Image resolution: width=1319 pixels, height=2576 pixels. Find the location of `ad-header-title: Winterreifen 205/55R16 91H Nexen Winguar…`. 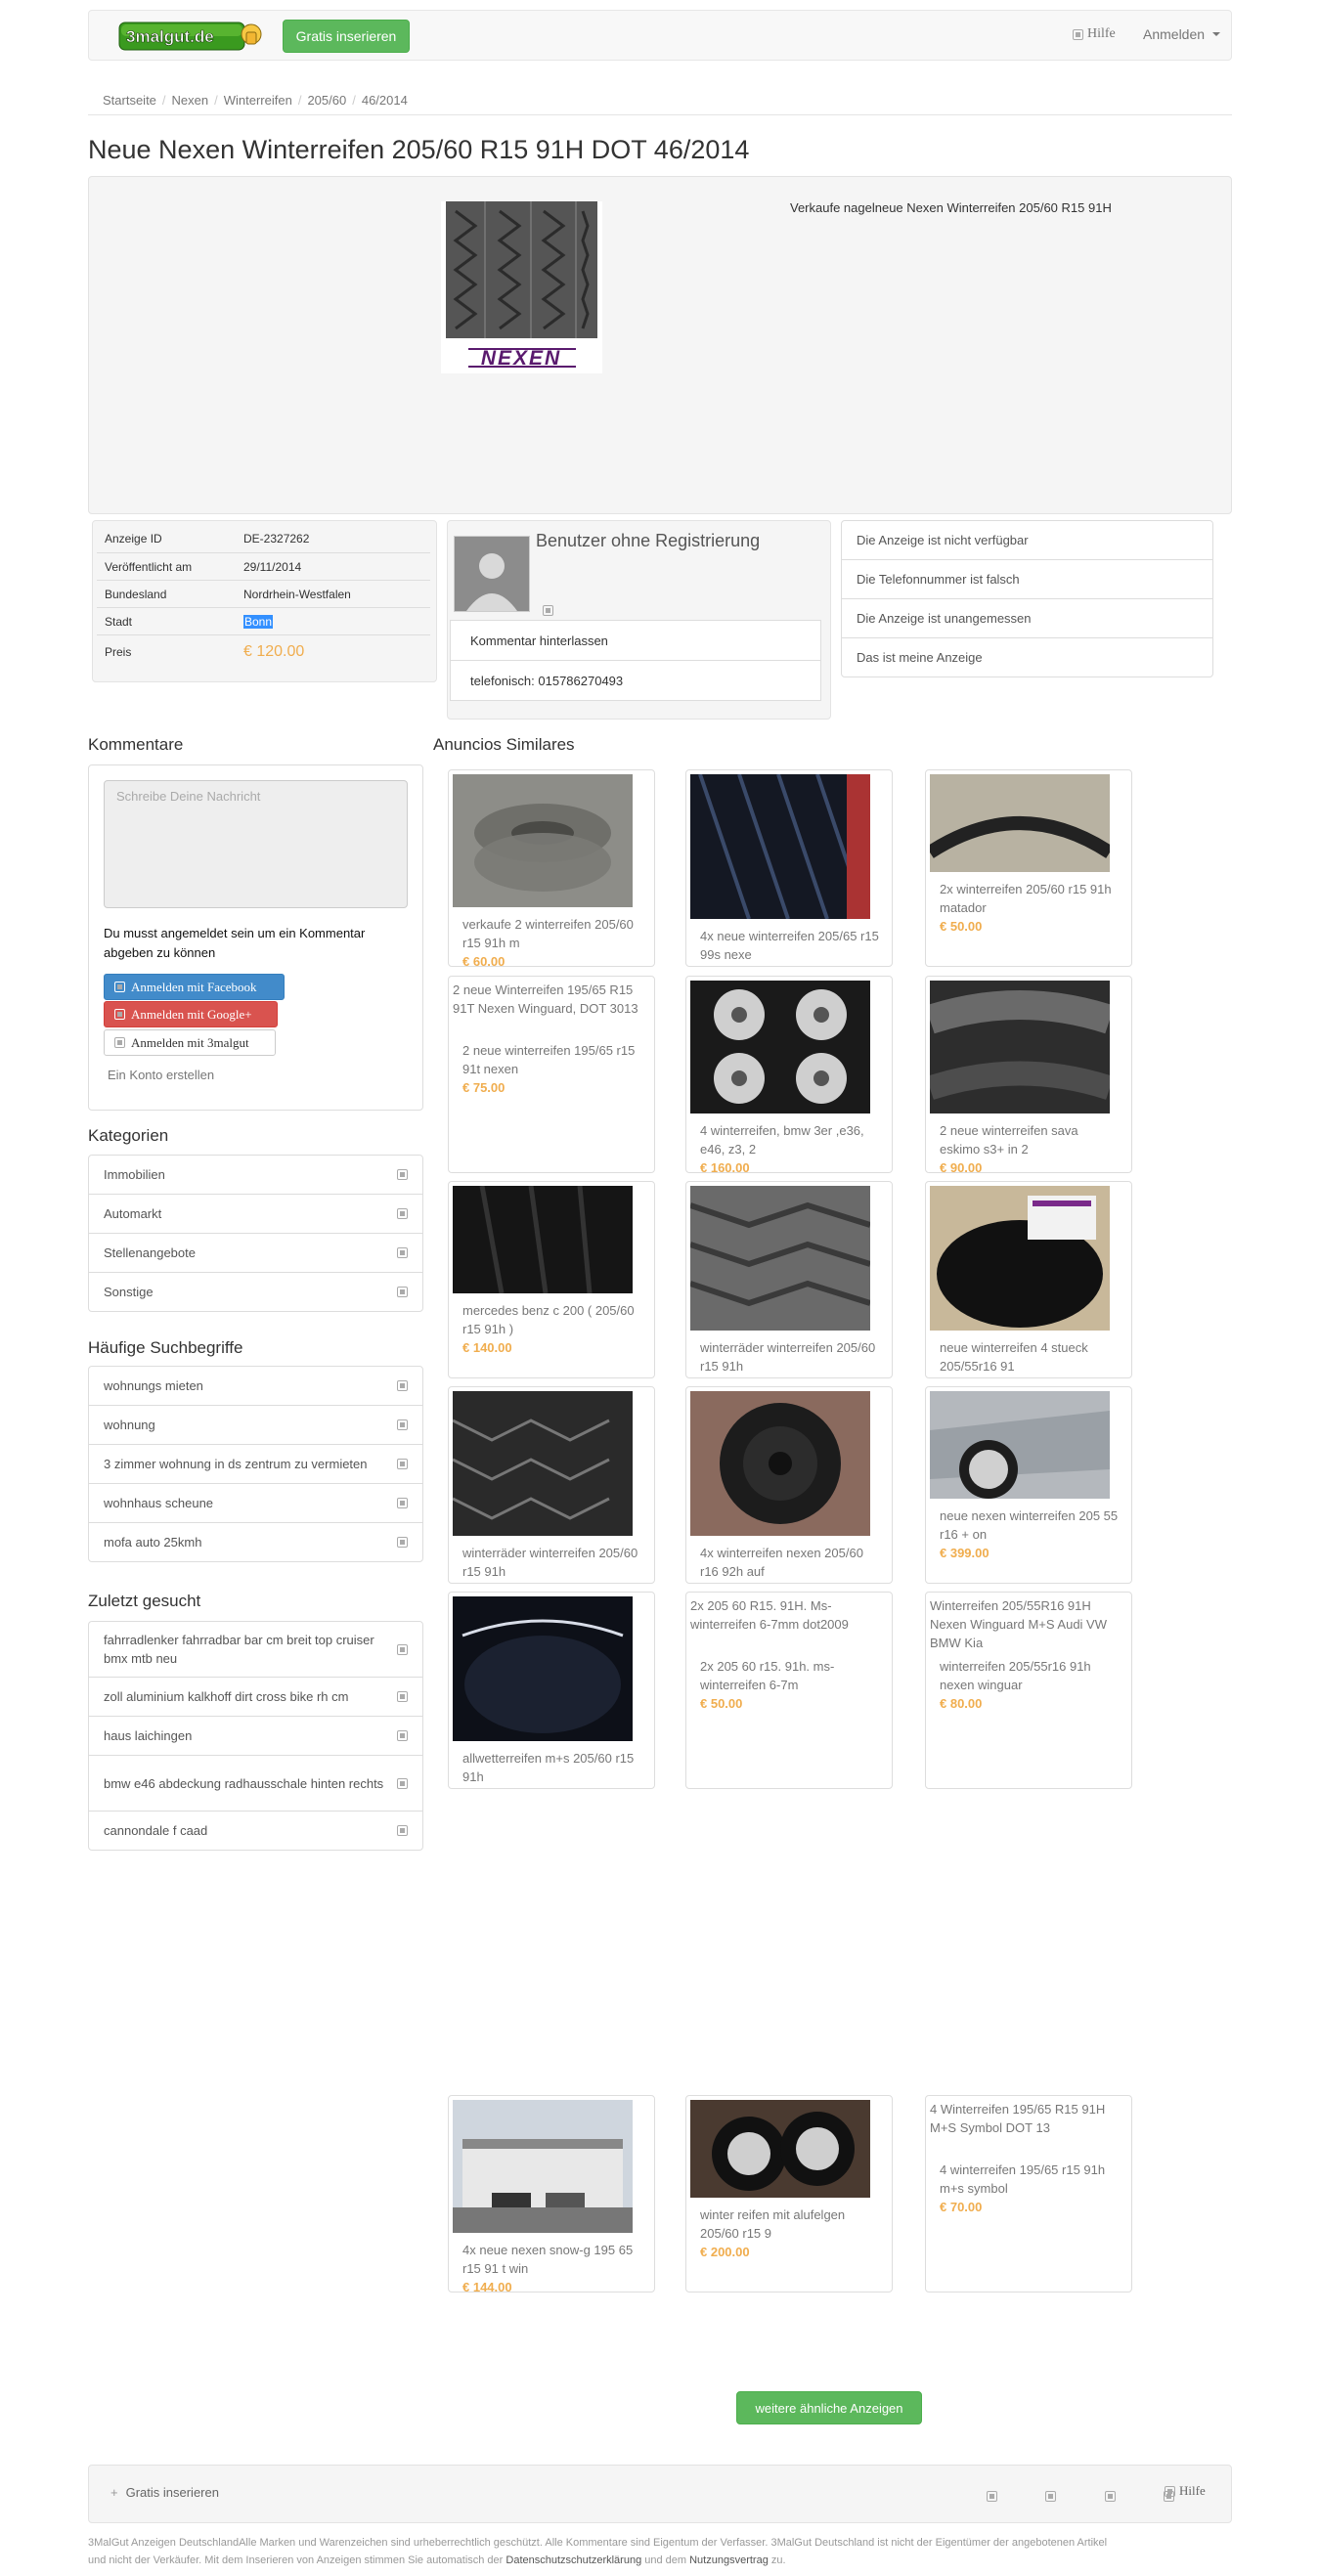

ad-header-title: Winterreifen 205/55R16 91H Nexen Winguar… is located at coordinates (1027, 1624).